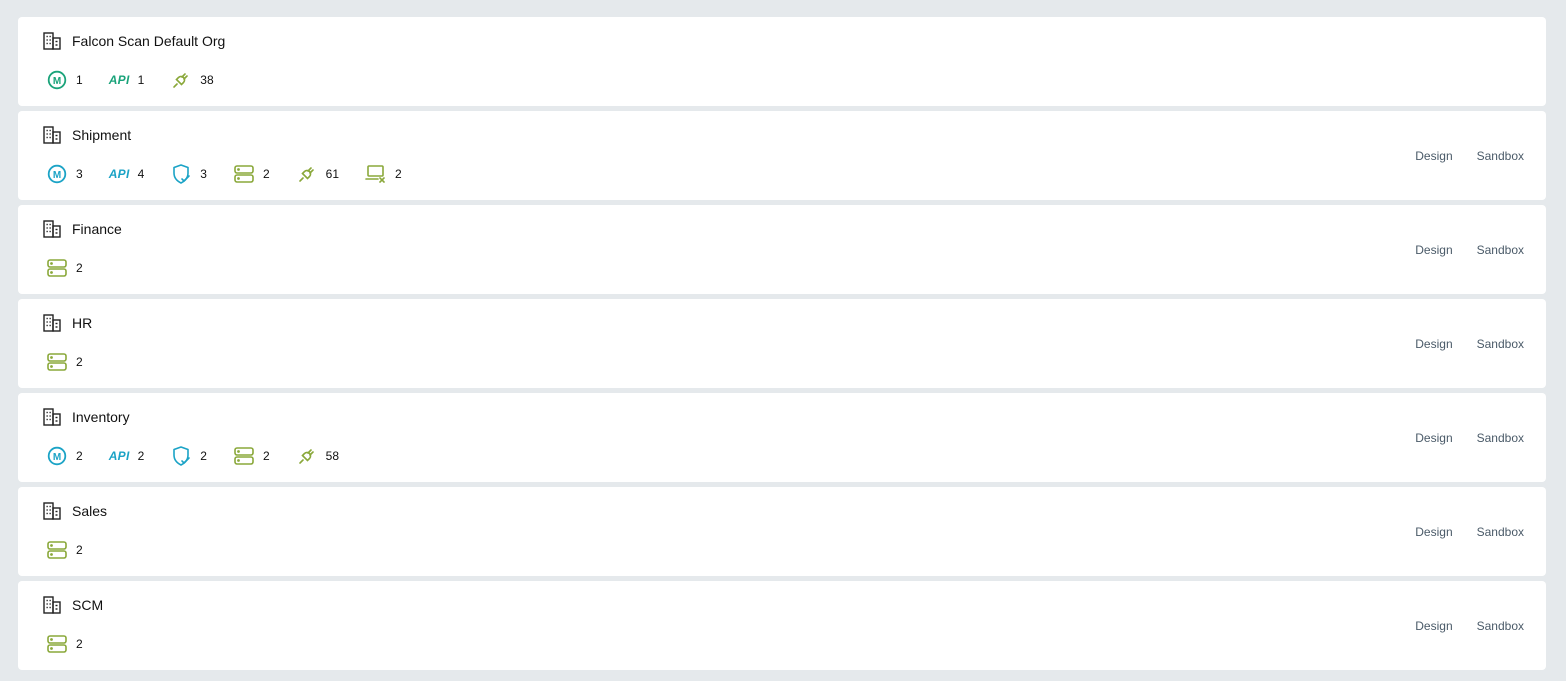 Image resolution: width=1566 pixels, height=681 pixels. Describe the element at coordinates (97, 229) in the screenshot. I see `org-name: Finance` at that location.